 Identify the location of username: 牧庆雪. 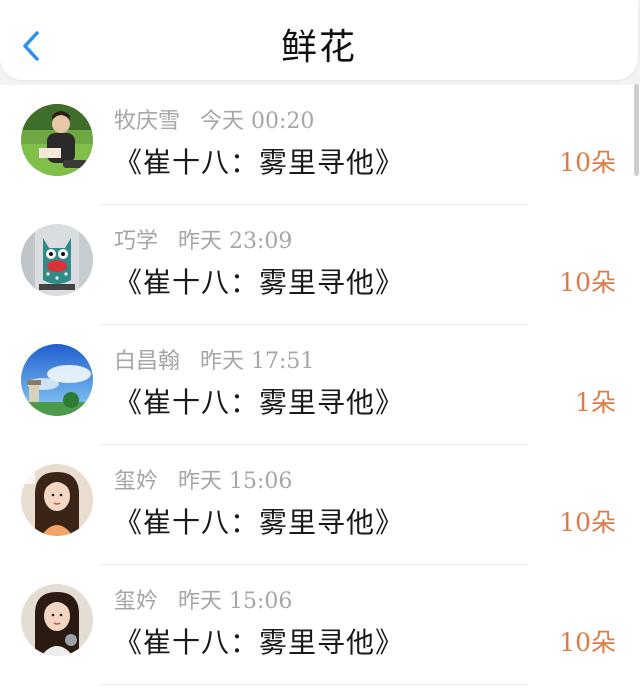
(147, 121).